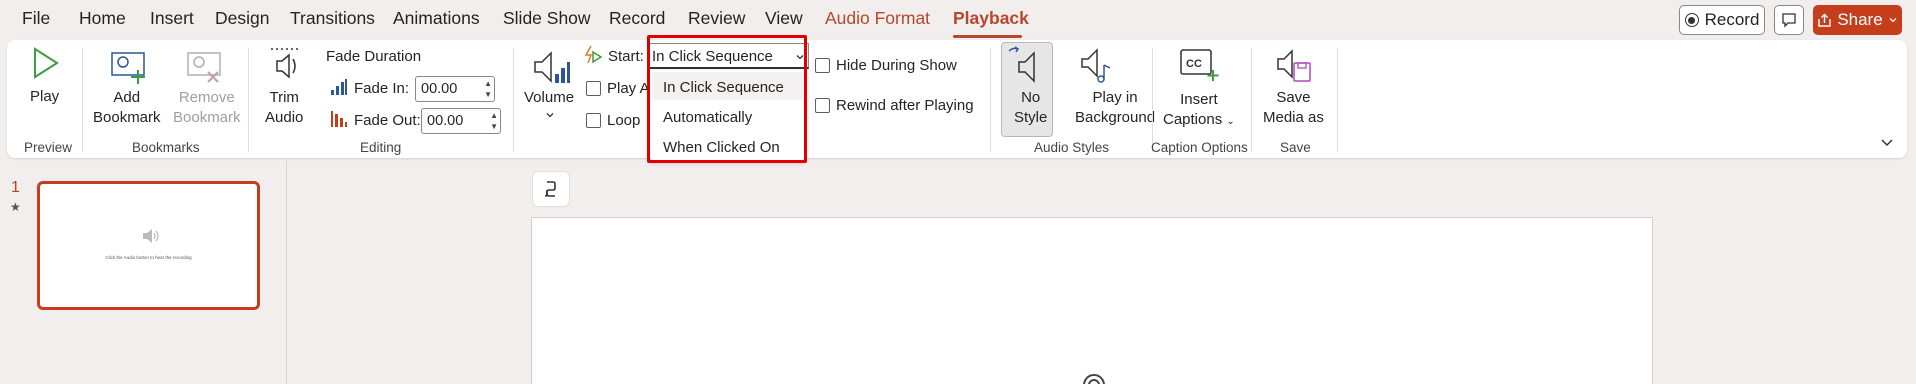 This screenshot has height=384, width=1916. I want to click on tab-file: File, so click(36, 18).